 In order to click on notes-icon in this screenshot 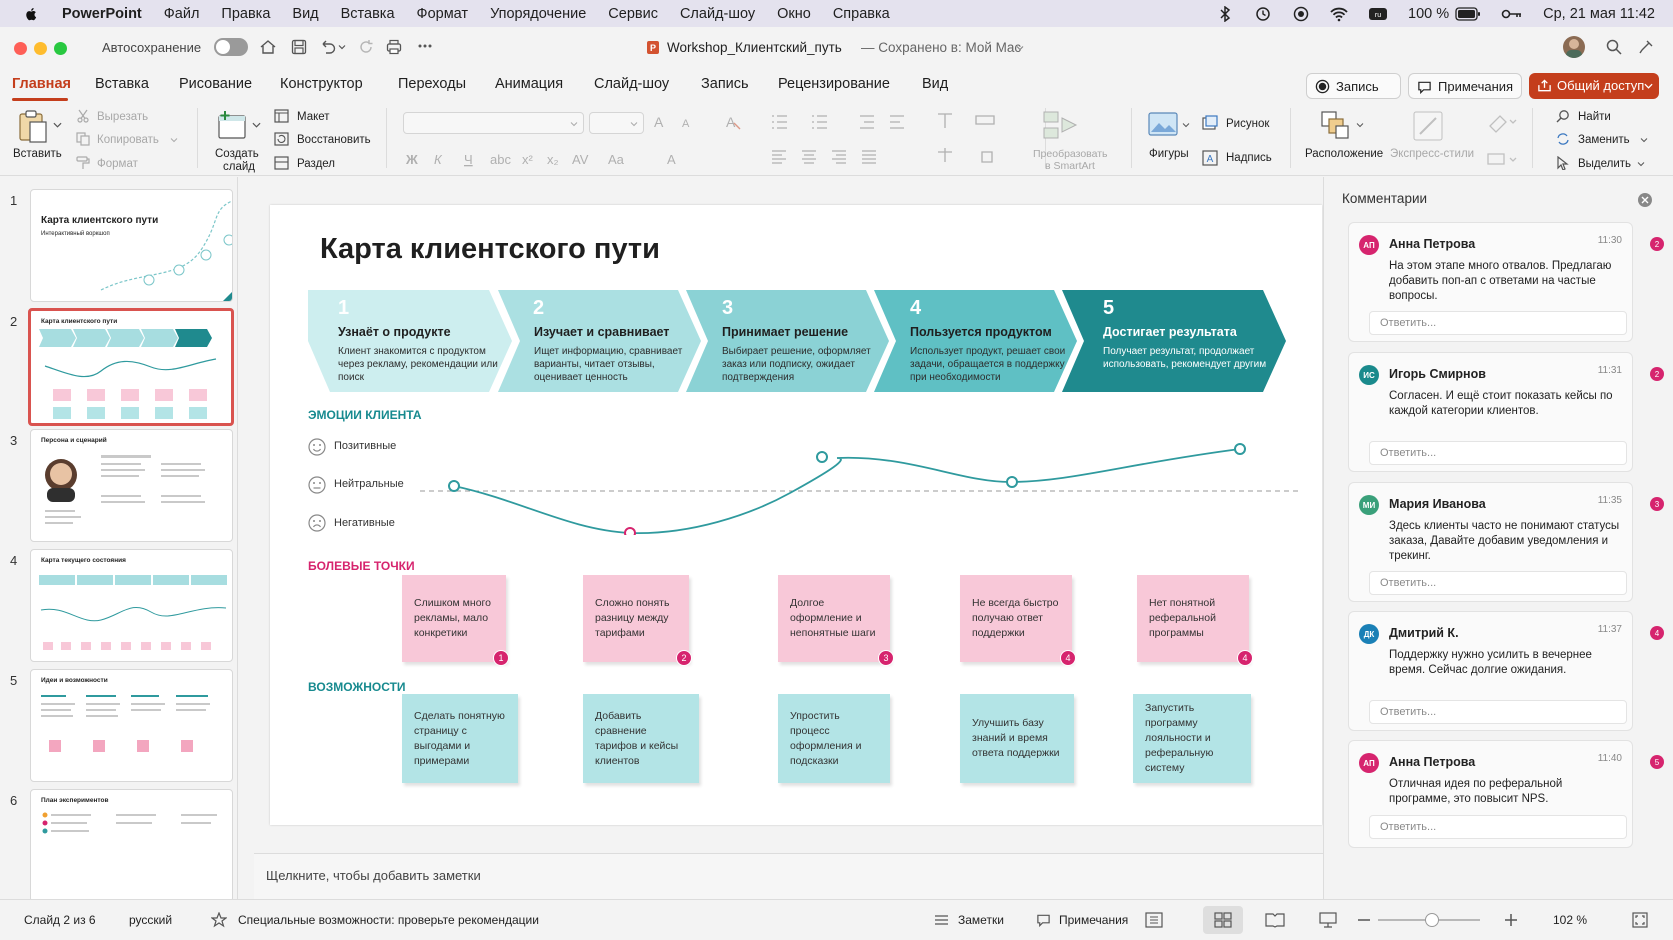, I will do `click(941, 920)`.